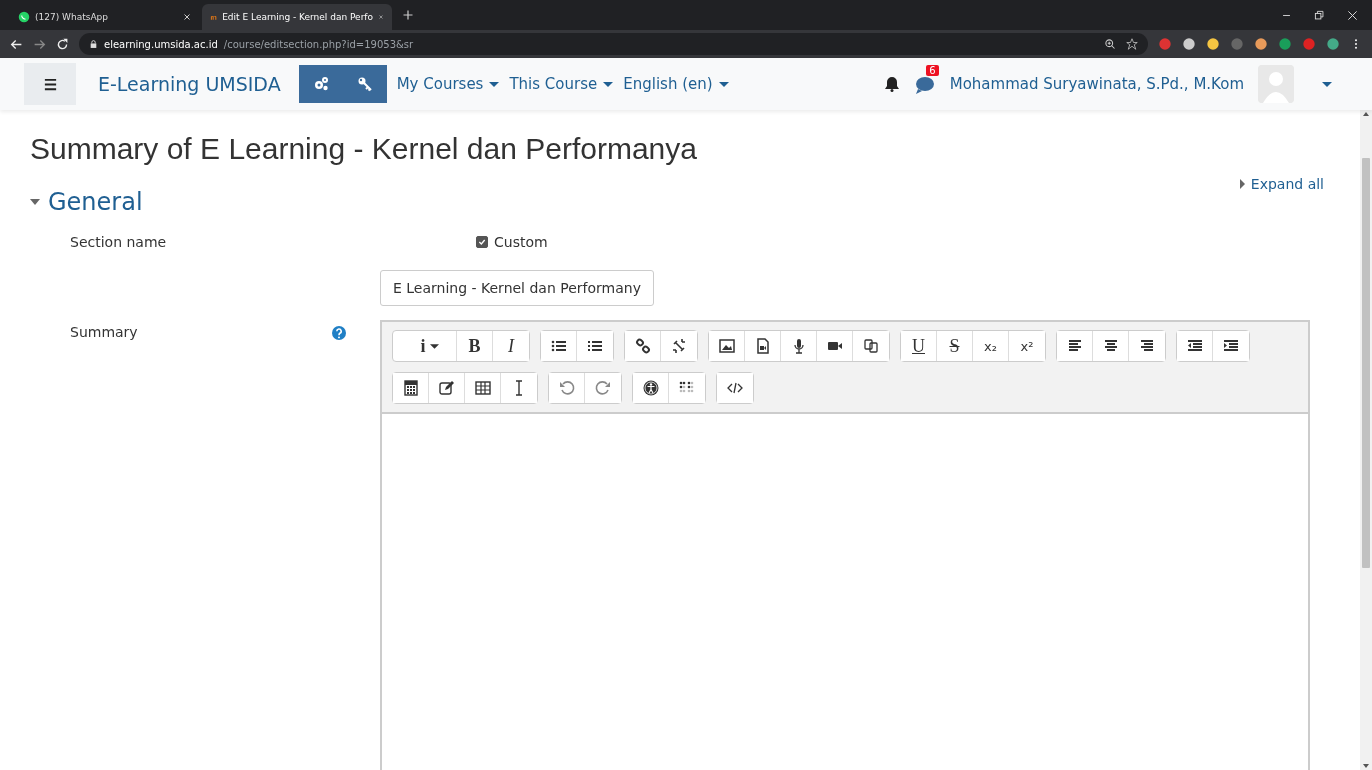 The image size is (1372, 770). I want to click on lock-icon, so click(93, 44).